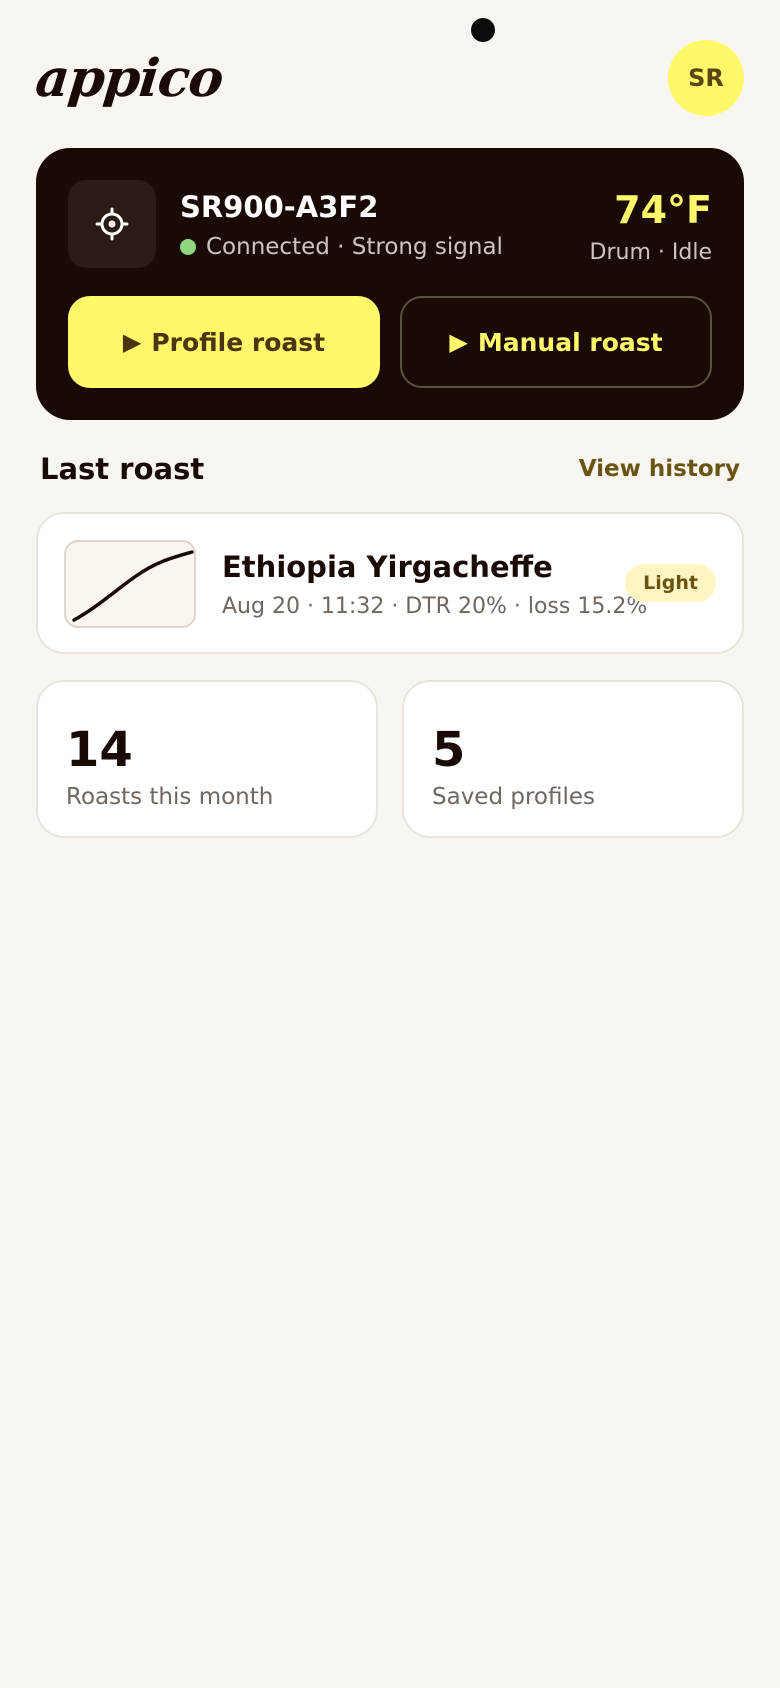 This screenshot has width=780, height=1688. Describe the element at coordinates (130, 584) in the screenshot. I see `roast-curve-thumbnail` at that location.